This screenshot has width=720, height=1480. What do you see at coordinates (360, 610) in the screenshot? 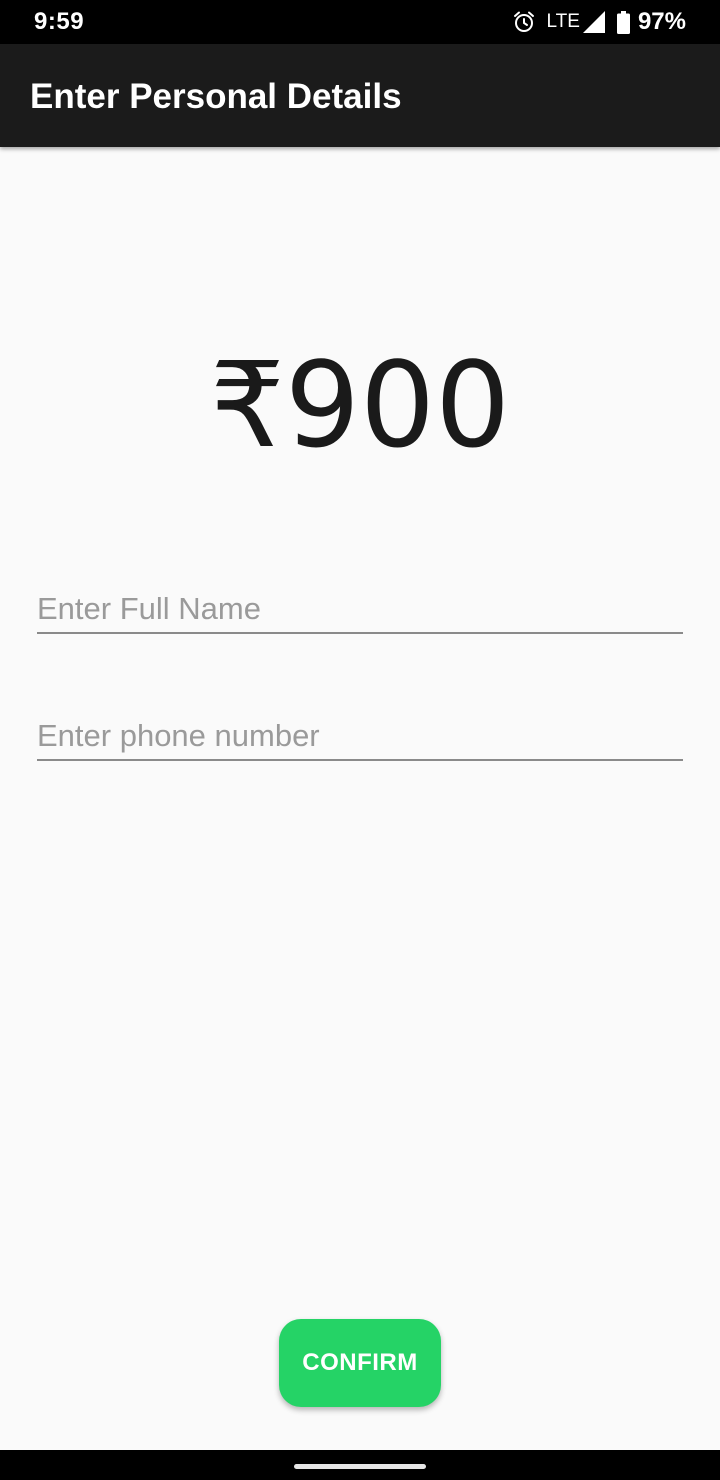
I see `full-name-input` at bounding box center [360, 610].